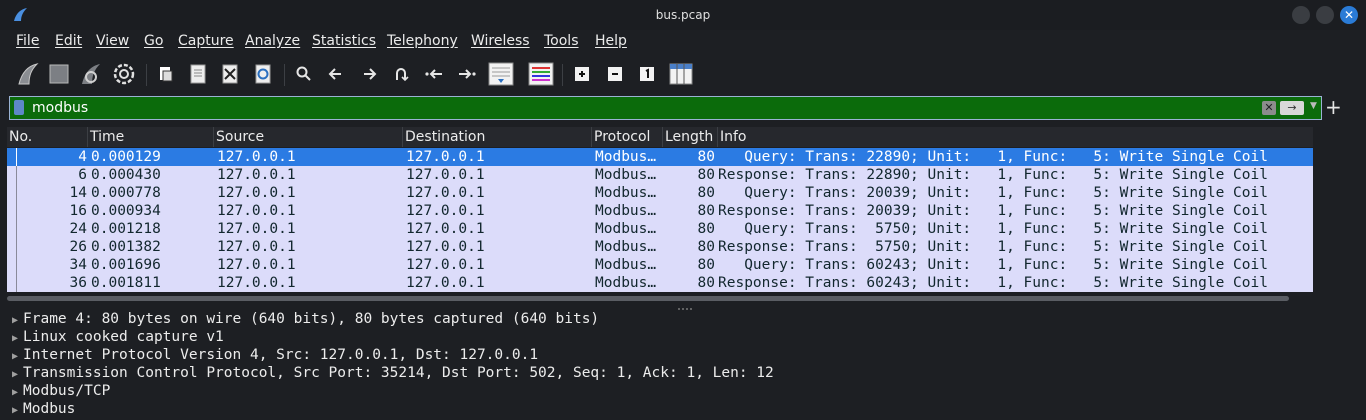 The height and width of the screenshot is (420, 1366). What do you see at coordinates (198, 74) in the screenshot?
I see `save-file-icon` at bounding box center [198, 74].